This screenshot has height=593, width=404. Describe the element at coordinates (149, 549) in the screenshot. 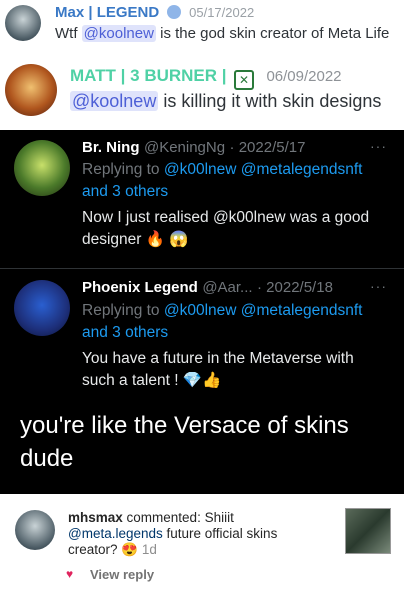

I see `comment-time: 1d` at that location.